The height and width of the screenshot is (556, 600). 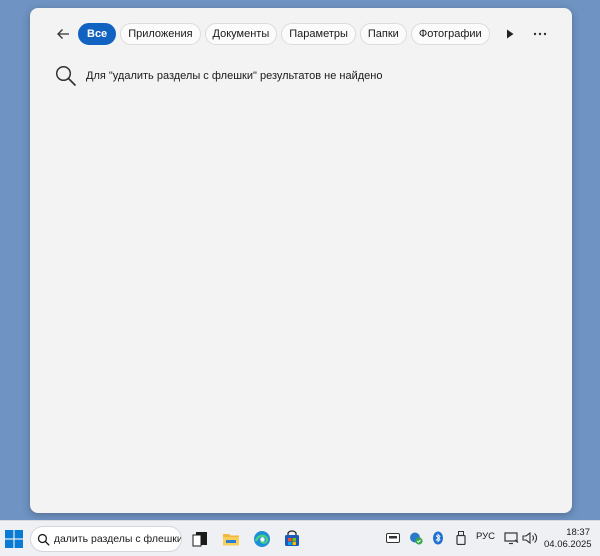 I want to click on network-tray-button, so click(x=512, y=538).